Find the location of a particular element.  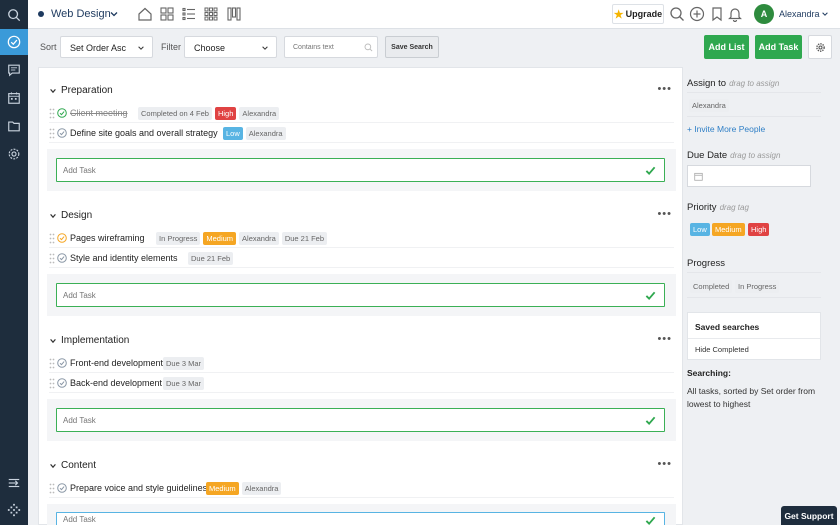

progress-completed-tag: Completed is located at coordinates (711, 286).